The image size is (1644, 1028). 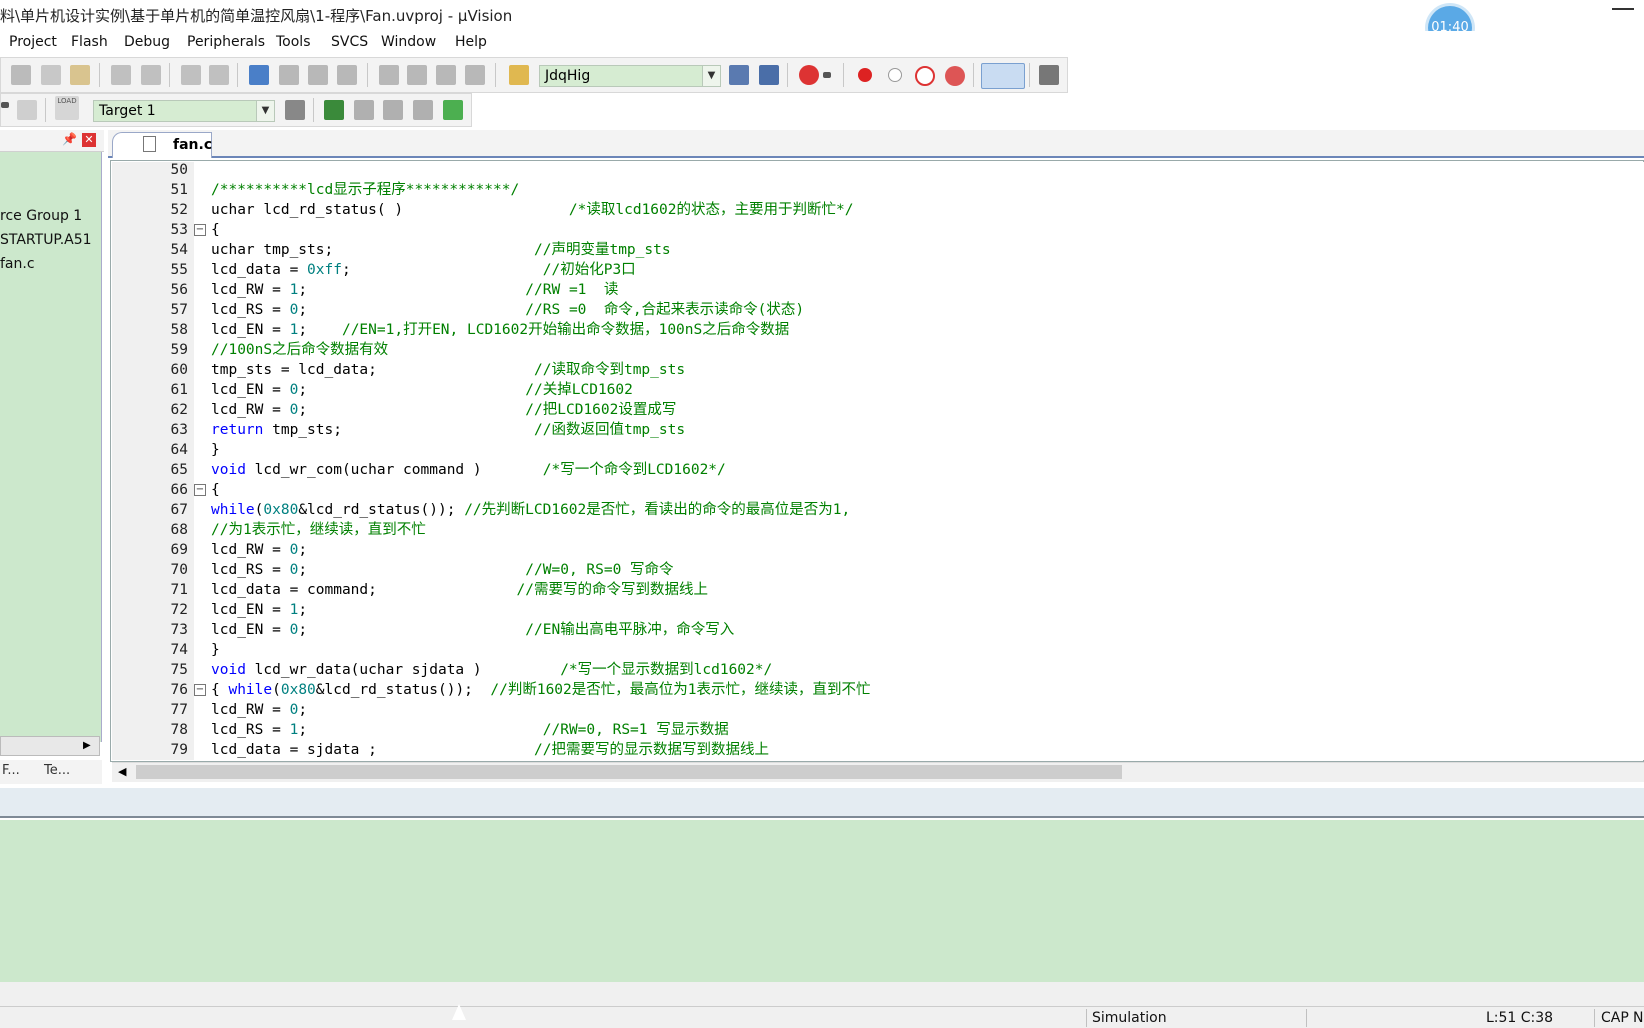 I want to click on uncomment-icon, so click(x=475, y=75).